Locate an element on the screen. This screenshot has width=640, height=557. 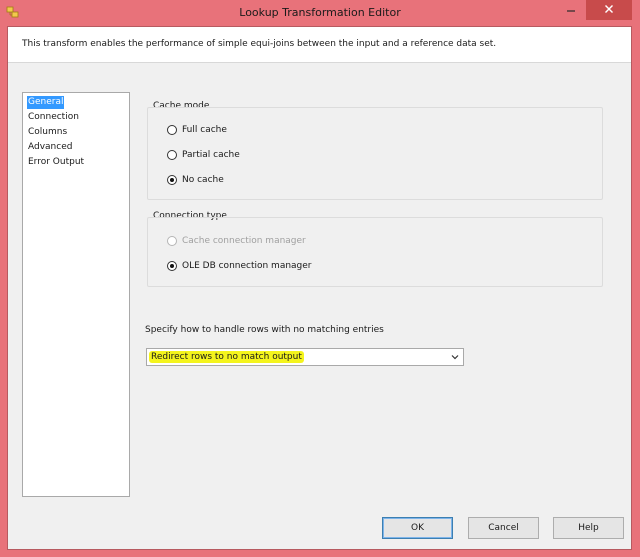
radio-full-cache: Full cache is located at coordinates (197, 130).